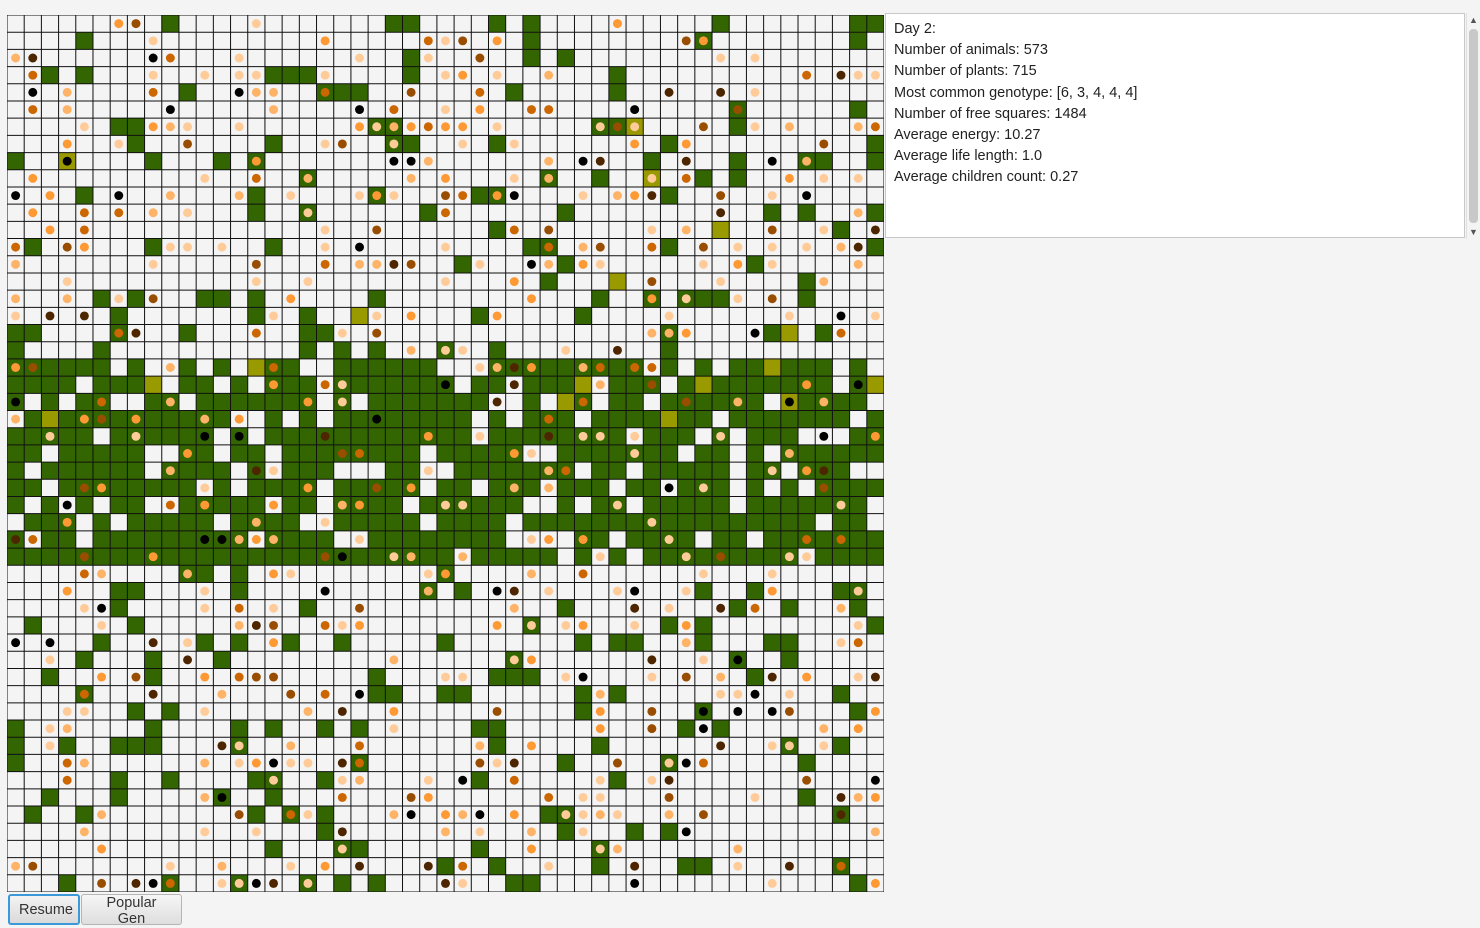 This screenshot has height=928, width=1480. Describe the element at coordinates (1473, 232) in the screenshot. I see `scroll-down-arrow-icon: ▼` at that location.